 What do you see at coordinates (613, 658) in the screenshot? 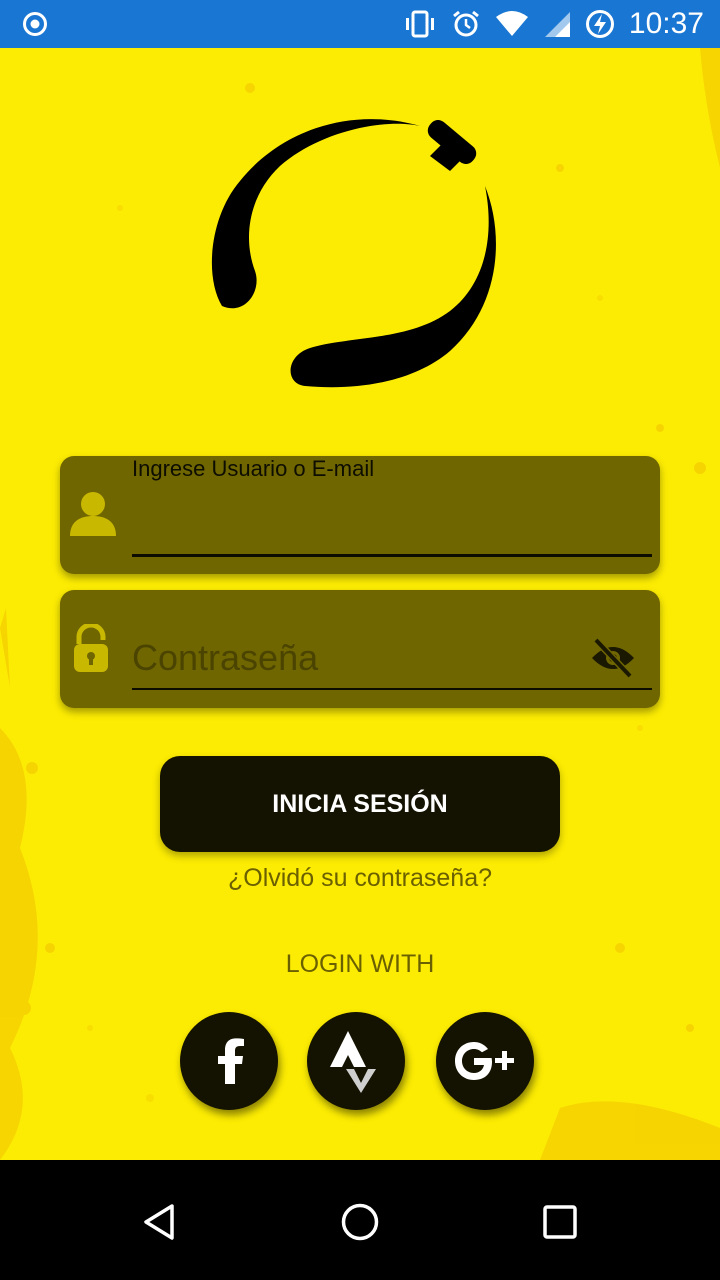
I see `eye-off-icon` at bounding box center [613, 658].